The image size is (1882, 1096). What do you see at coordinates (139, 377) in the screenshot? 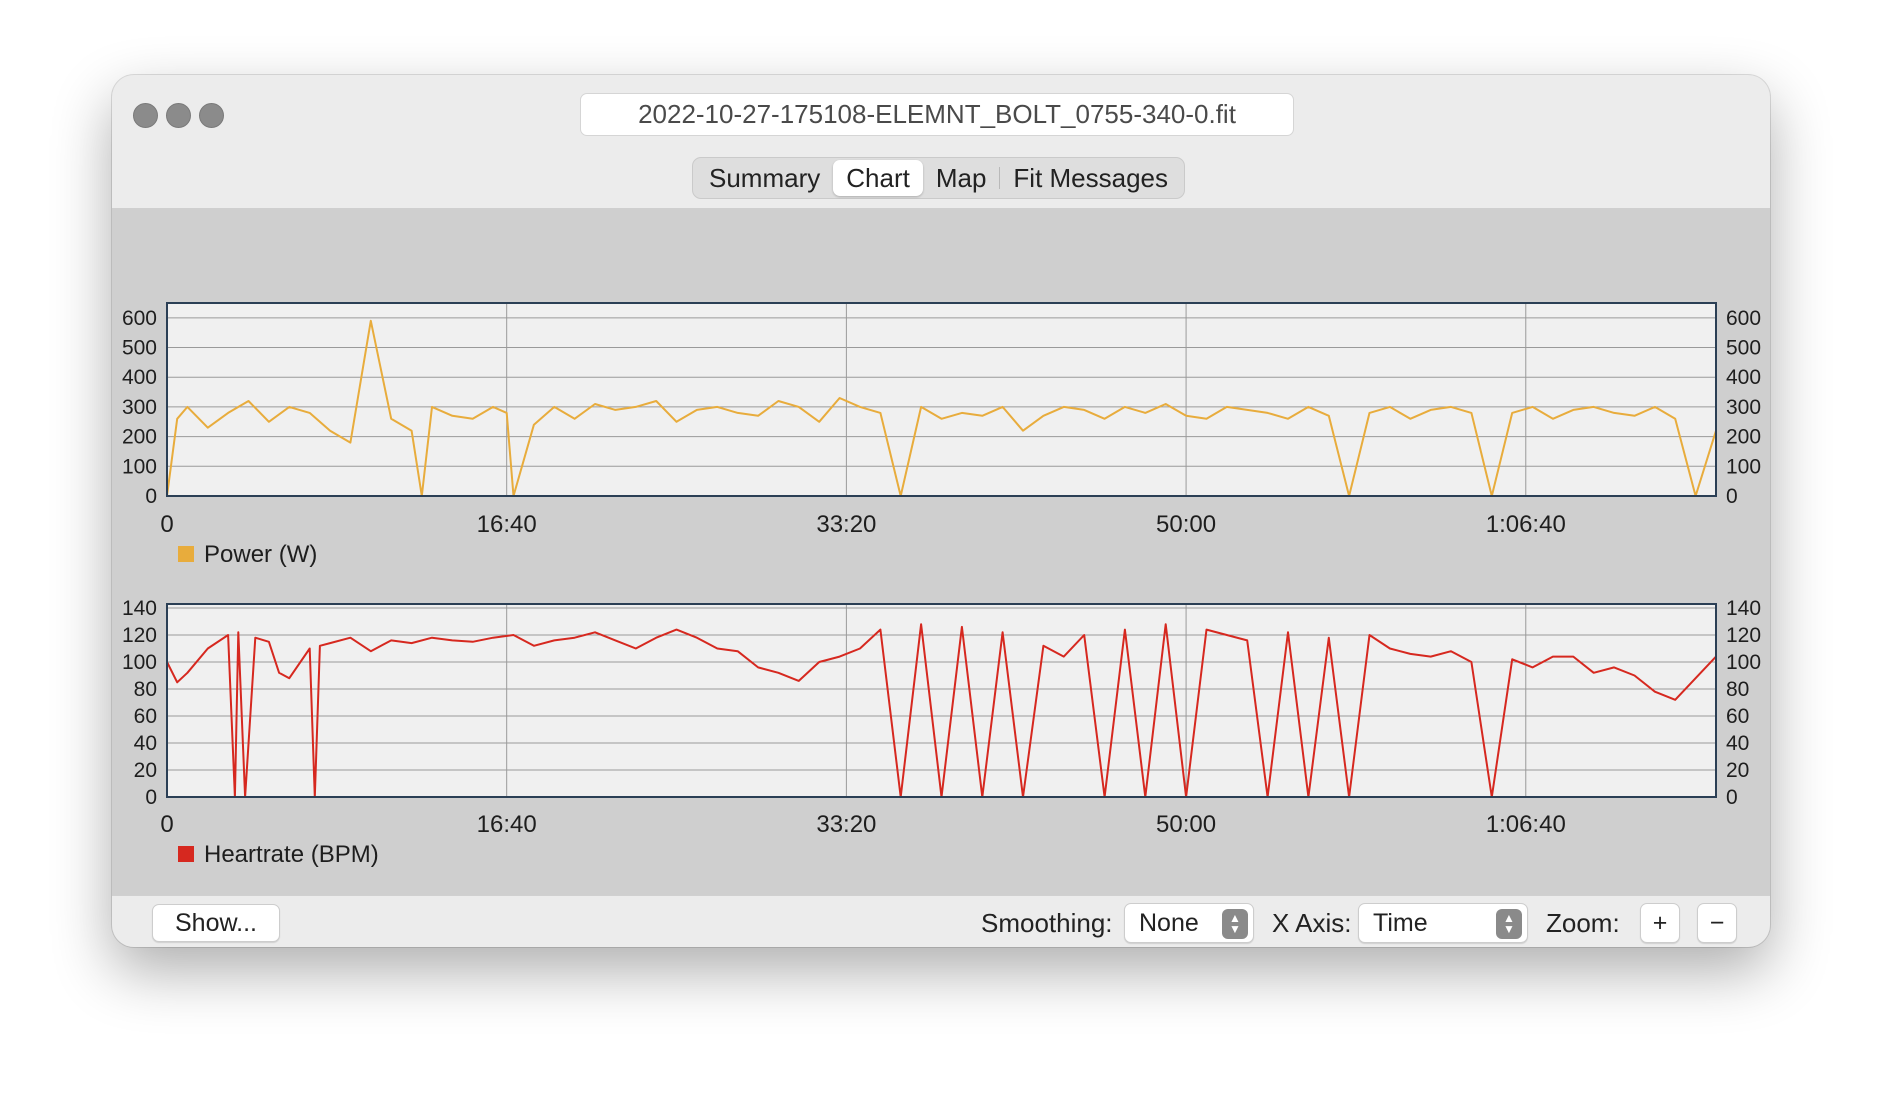
I see `y-tick-label-left: 400` at bounding box center [139, 377].